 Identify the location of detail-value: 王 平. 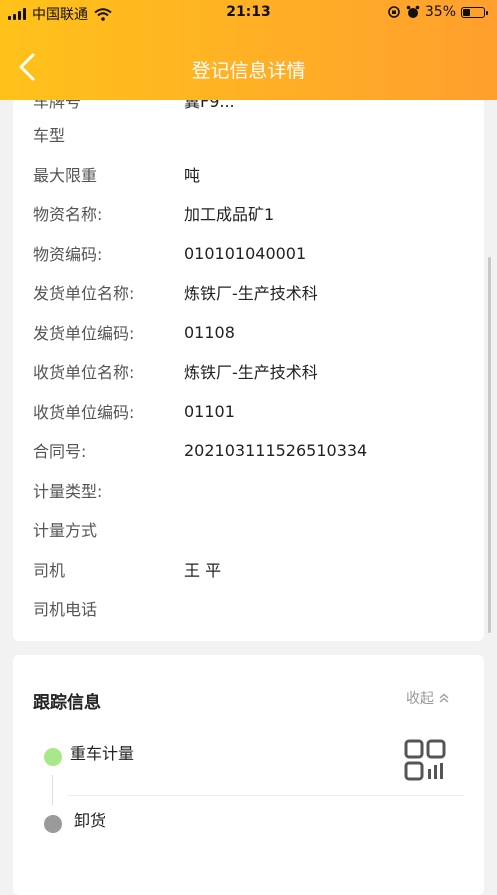
(203, 570).